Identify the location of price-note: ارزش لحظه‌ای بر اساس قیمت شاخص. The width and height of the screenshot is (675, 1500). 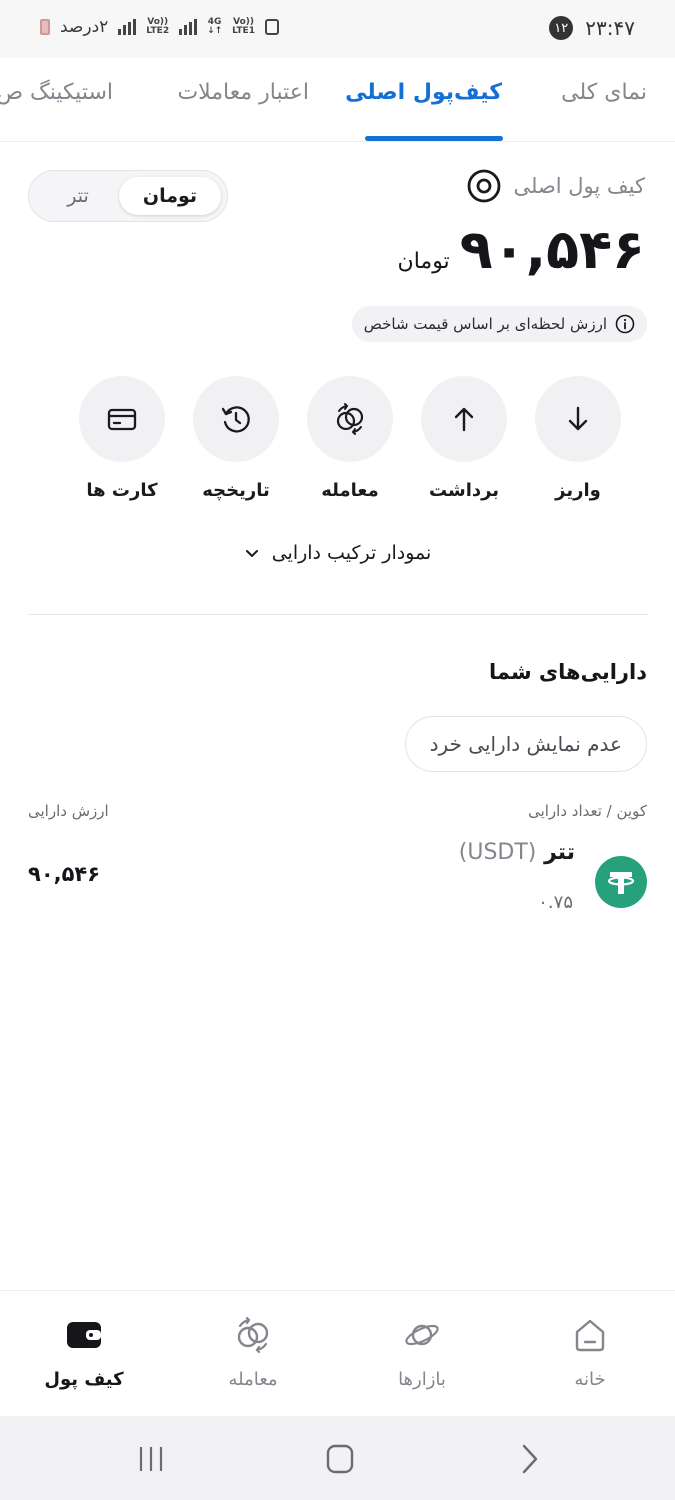
(499, 324).